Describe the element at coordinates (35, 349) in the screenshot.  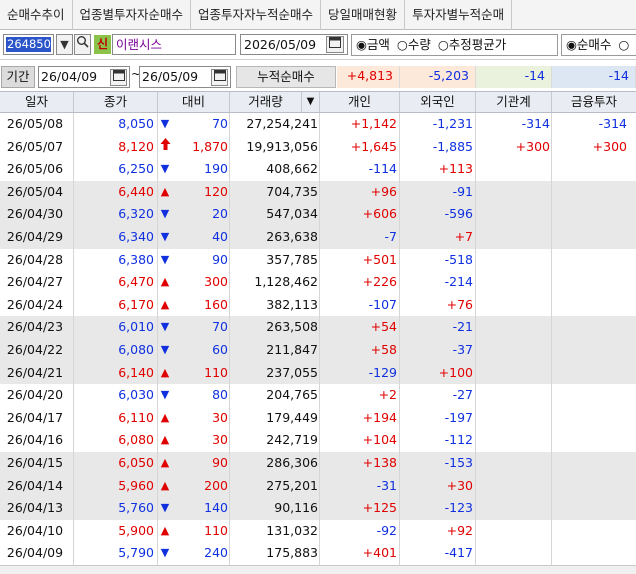
I see `row-date: 26/04/22` at that location.